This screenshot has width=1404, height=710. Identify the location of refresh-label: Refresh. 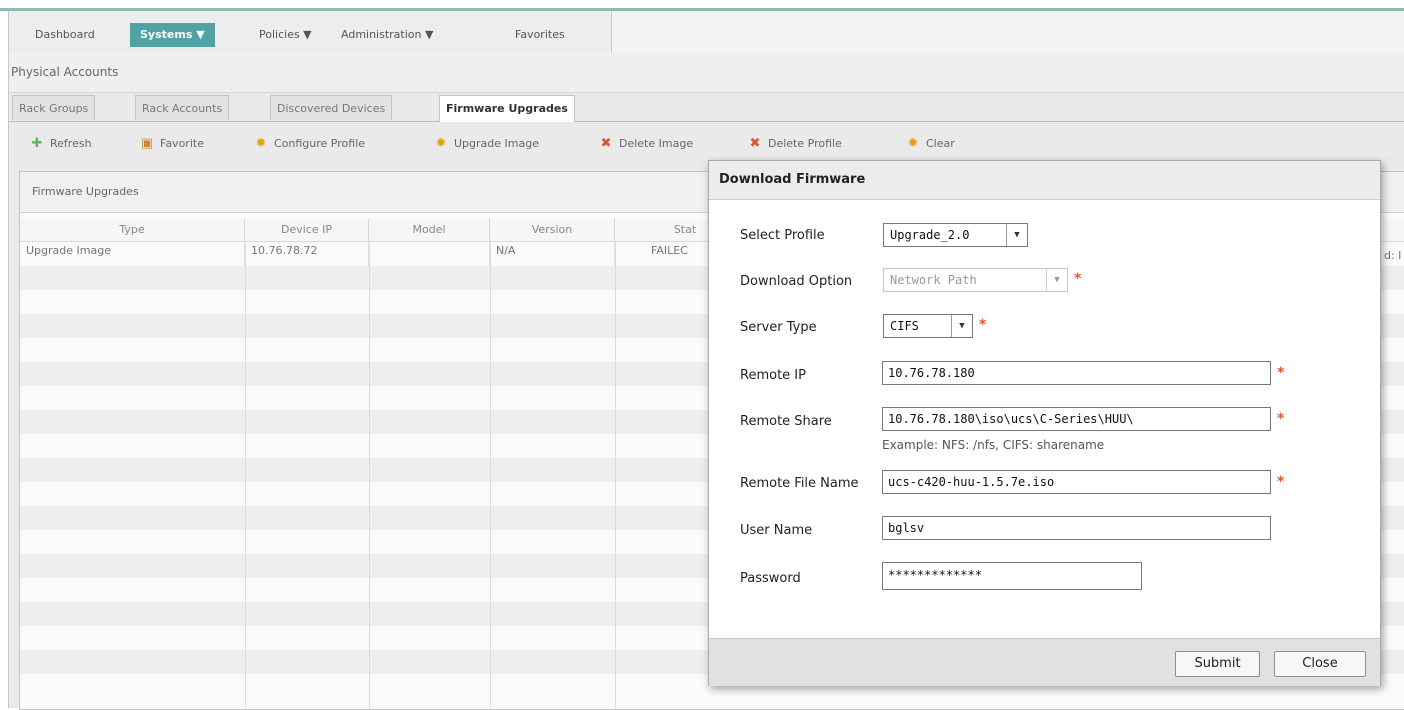
(71, 143).